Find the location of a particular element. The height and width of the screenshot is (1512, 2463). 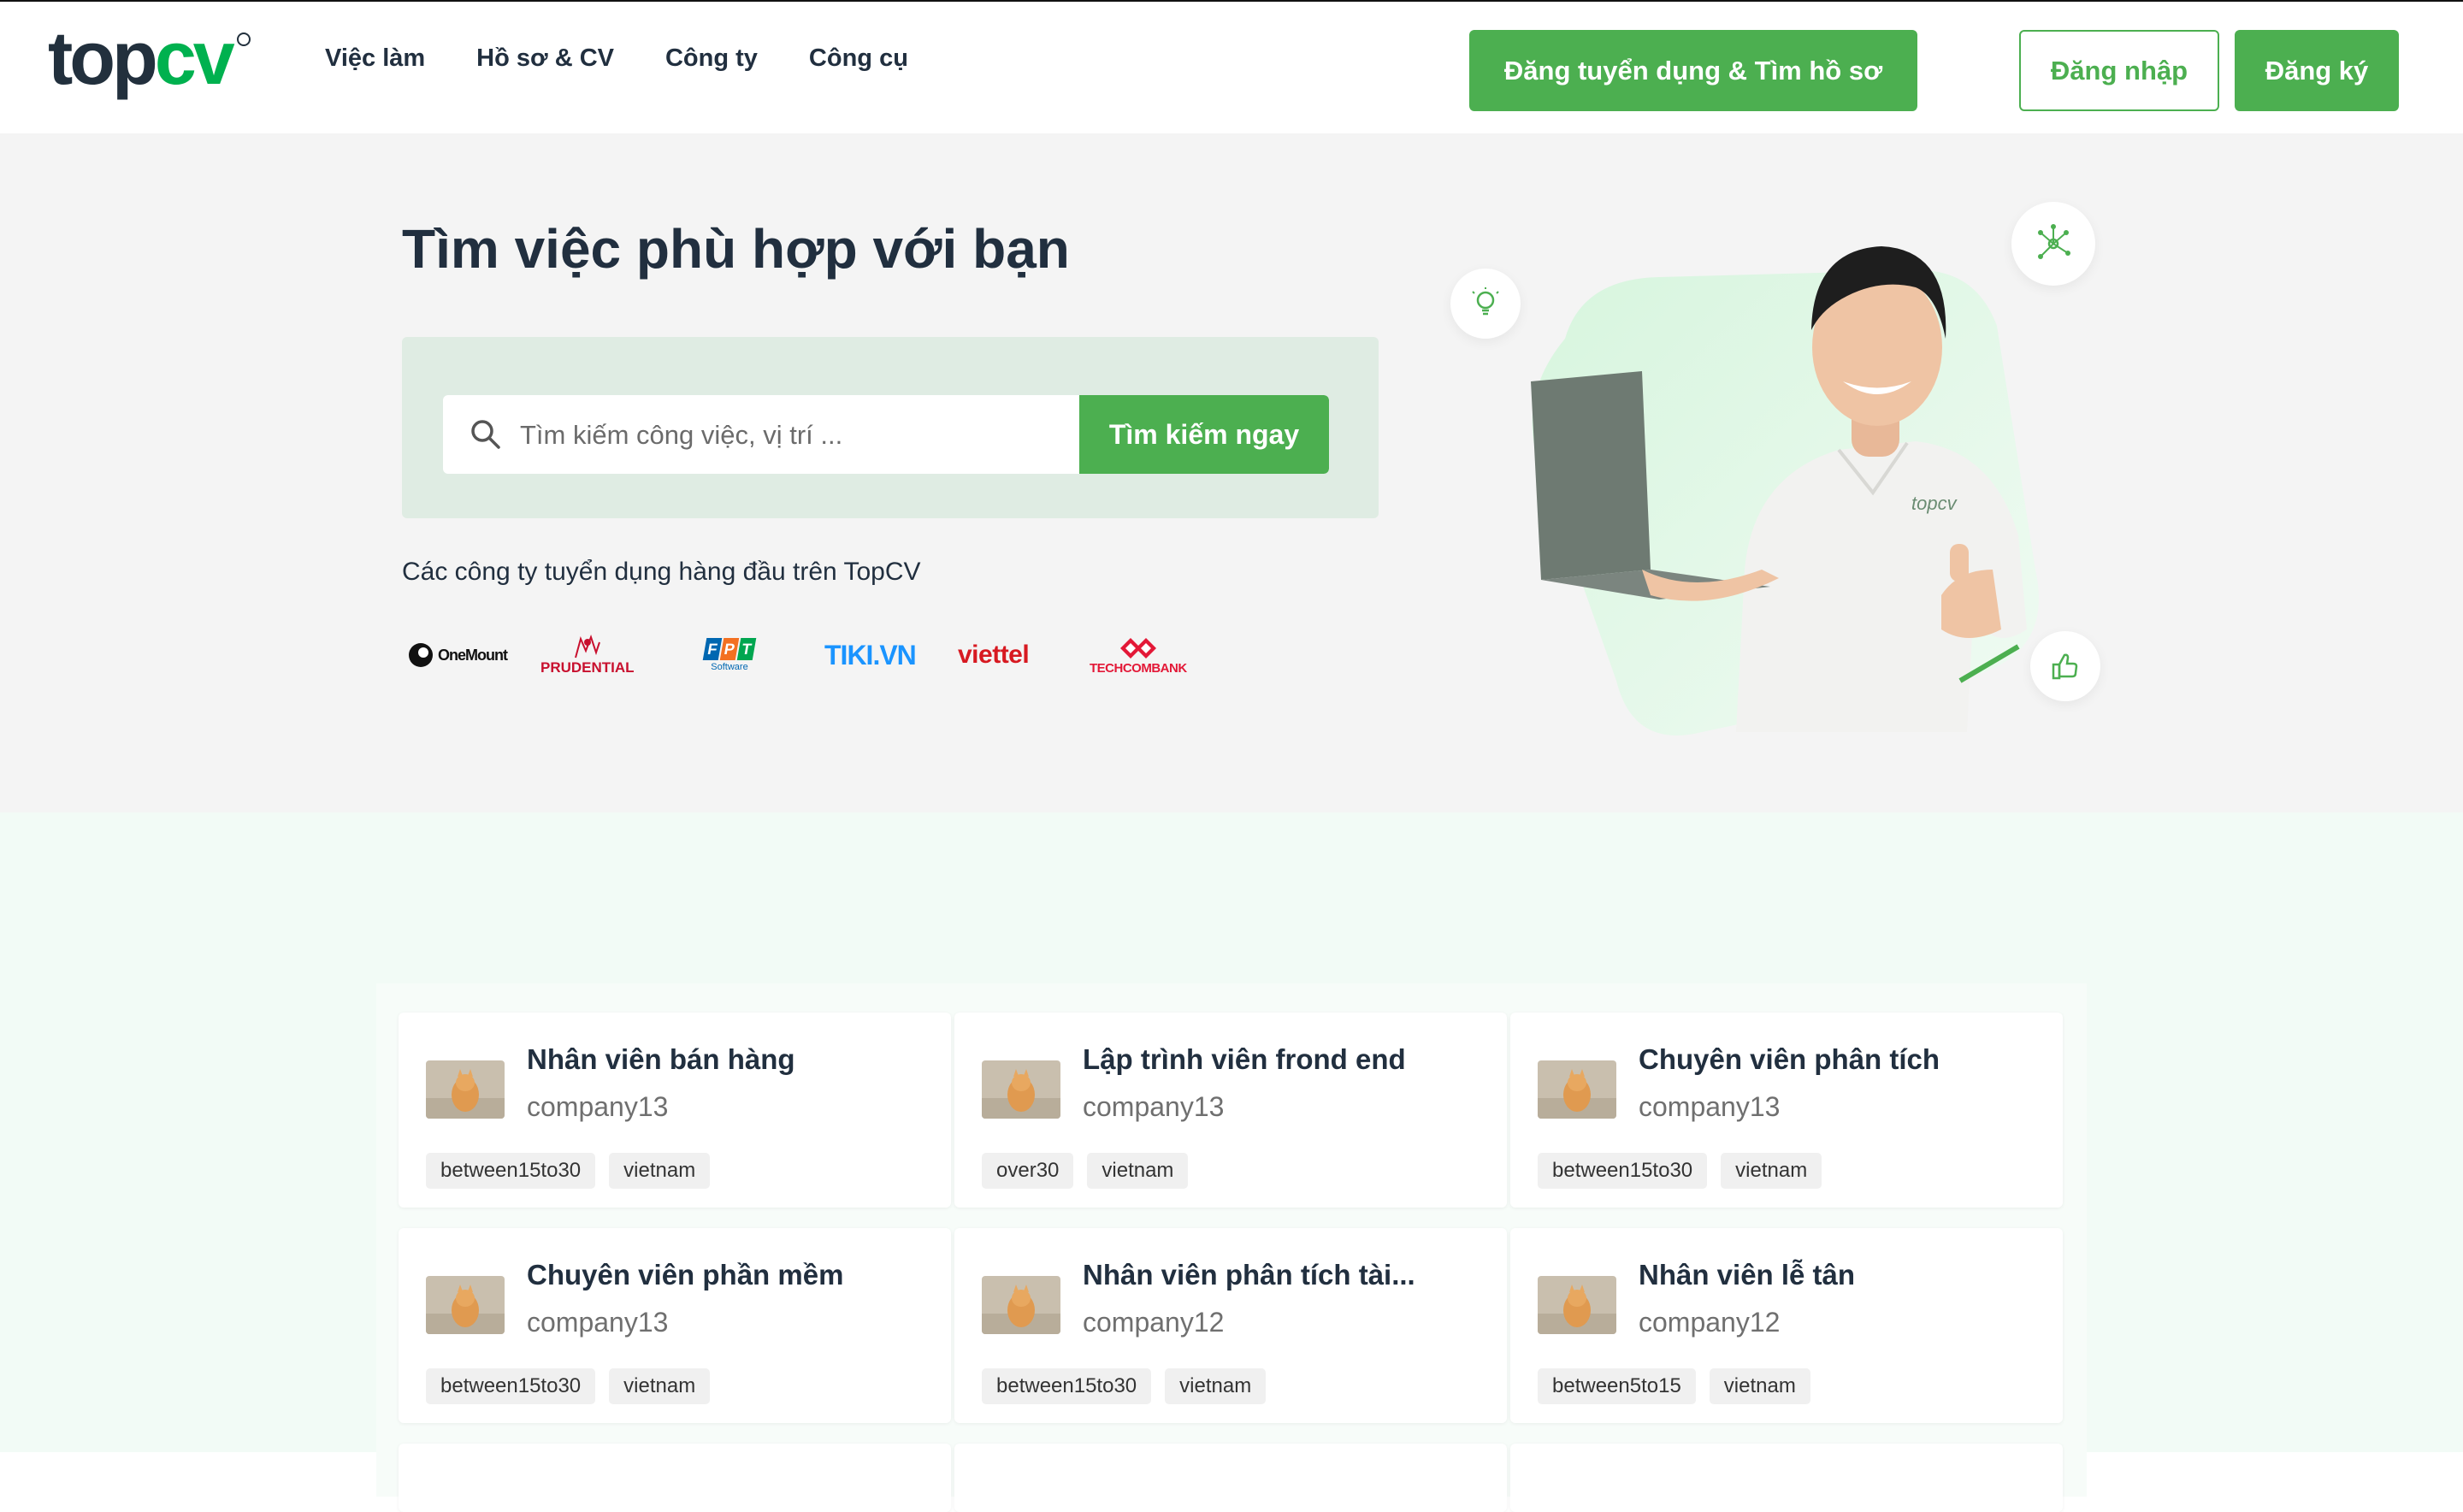

search-box: Tìm kiếm ngay is located at coordinates (886, 434).